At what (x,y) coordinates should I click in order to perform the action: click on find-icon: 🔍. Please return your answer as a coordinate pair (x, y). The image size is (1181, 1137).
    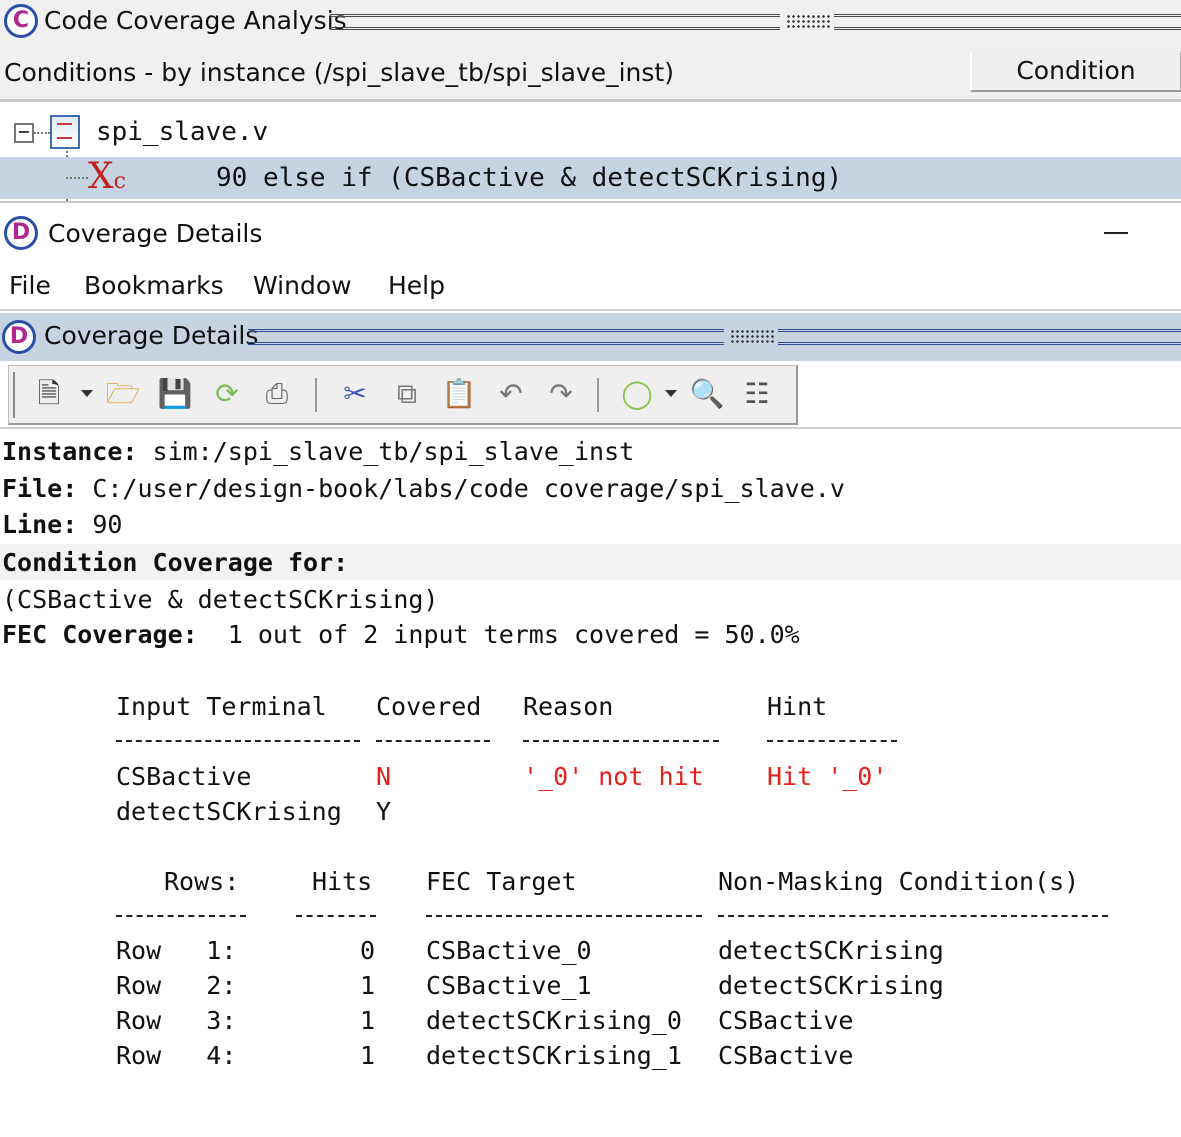
    Looking at the image, I should click on (707, 394).